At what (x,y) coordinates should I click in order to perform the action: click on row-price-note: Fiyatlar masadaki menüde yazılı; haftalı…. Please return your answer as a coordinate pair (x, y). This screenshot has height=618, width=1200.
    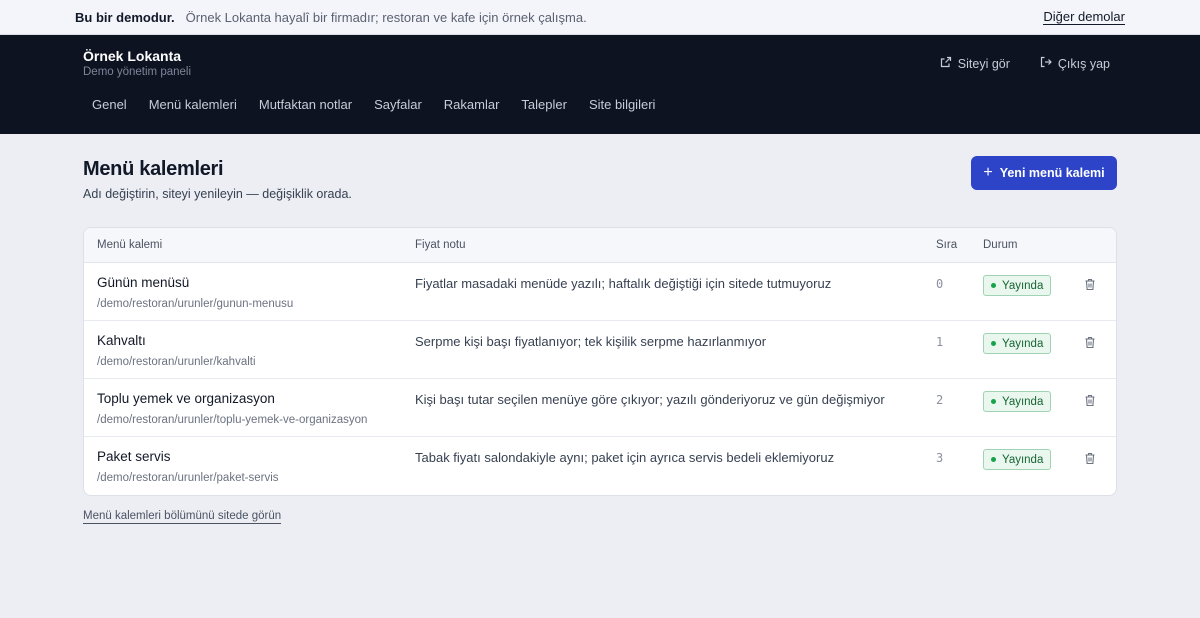
    Looking at the image, I should click on (623, 283).